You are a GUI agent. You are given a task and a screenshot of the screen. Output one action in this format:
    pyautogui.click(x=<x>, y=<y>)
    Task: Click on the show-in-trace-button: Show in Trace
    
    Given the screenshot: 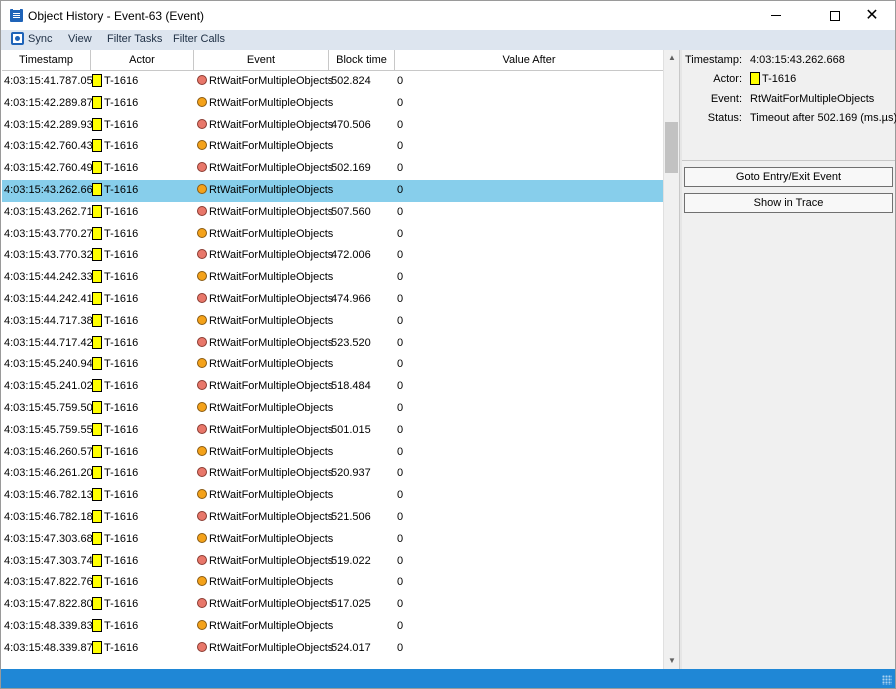 What is the action you would take?
    pyautogui.click(x=788, y=203)
    